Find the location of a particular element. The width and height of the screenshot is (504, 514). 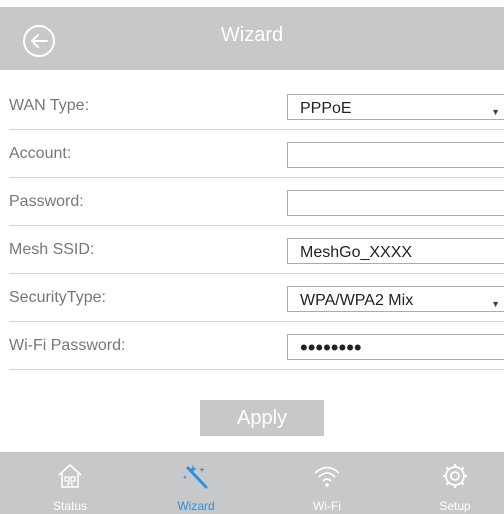

nav-setup: Setup is located at coordinates (454, 483).